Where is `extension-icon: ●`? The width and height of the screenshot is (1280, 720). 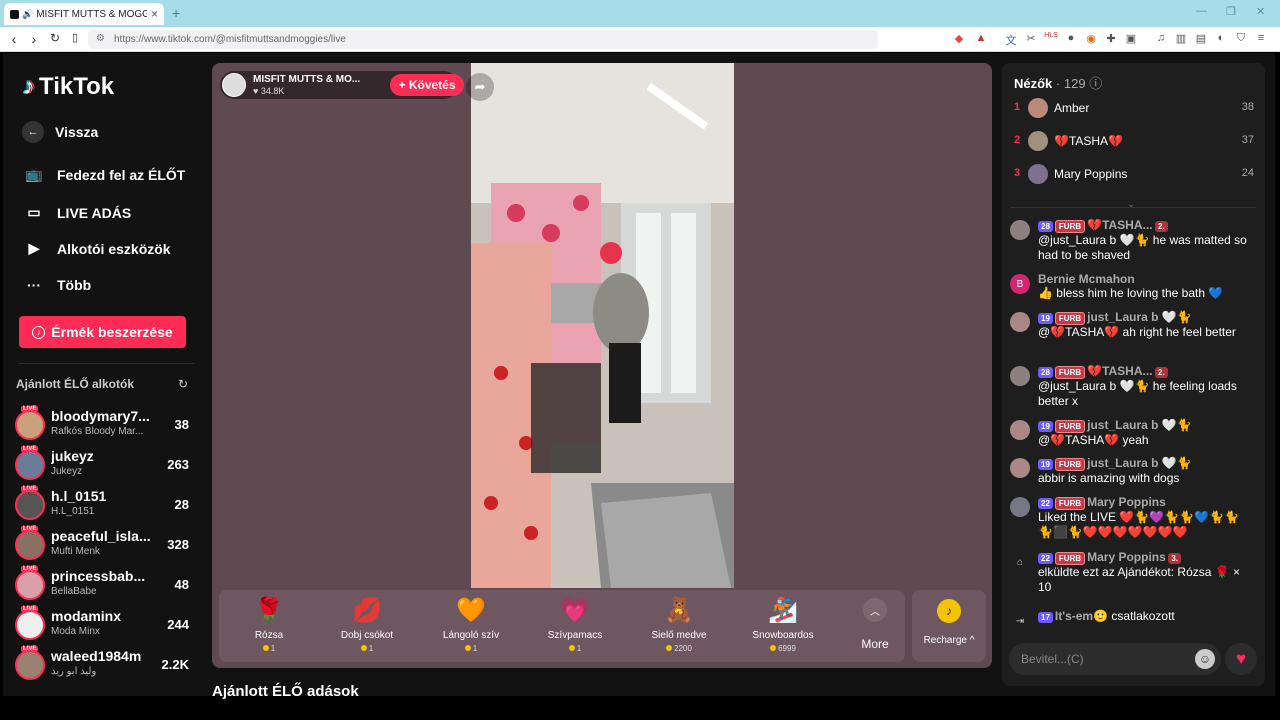
extension-icon: ● is located at coordinates (1071, 38).